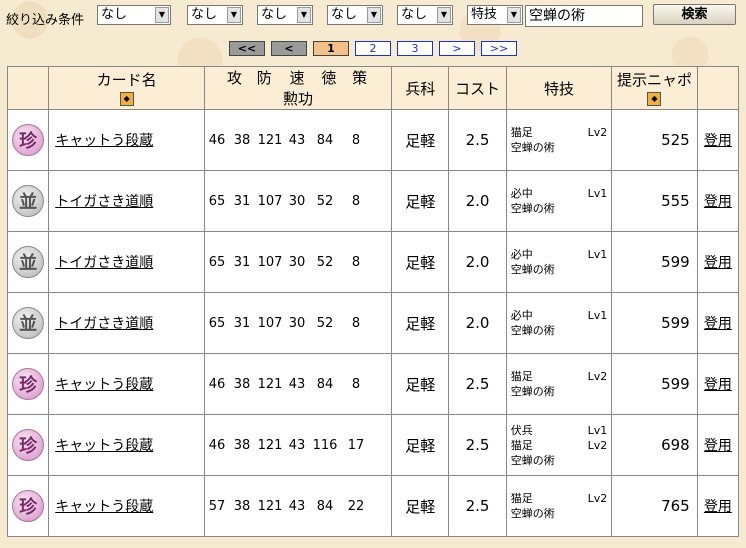  I want to click on header-price-label: 提示ニャポ, so click(654, 79).